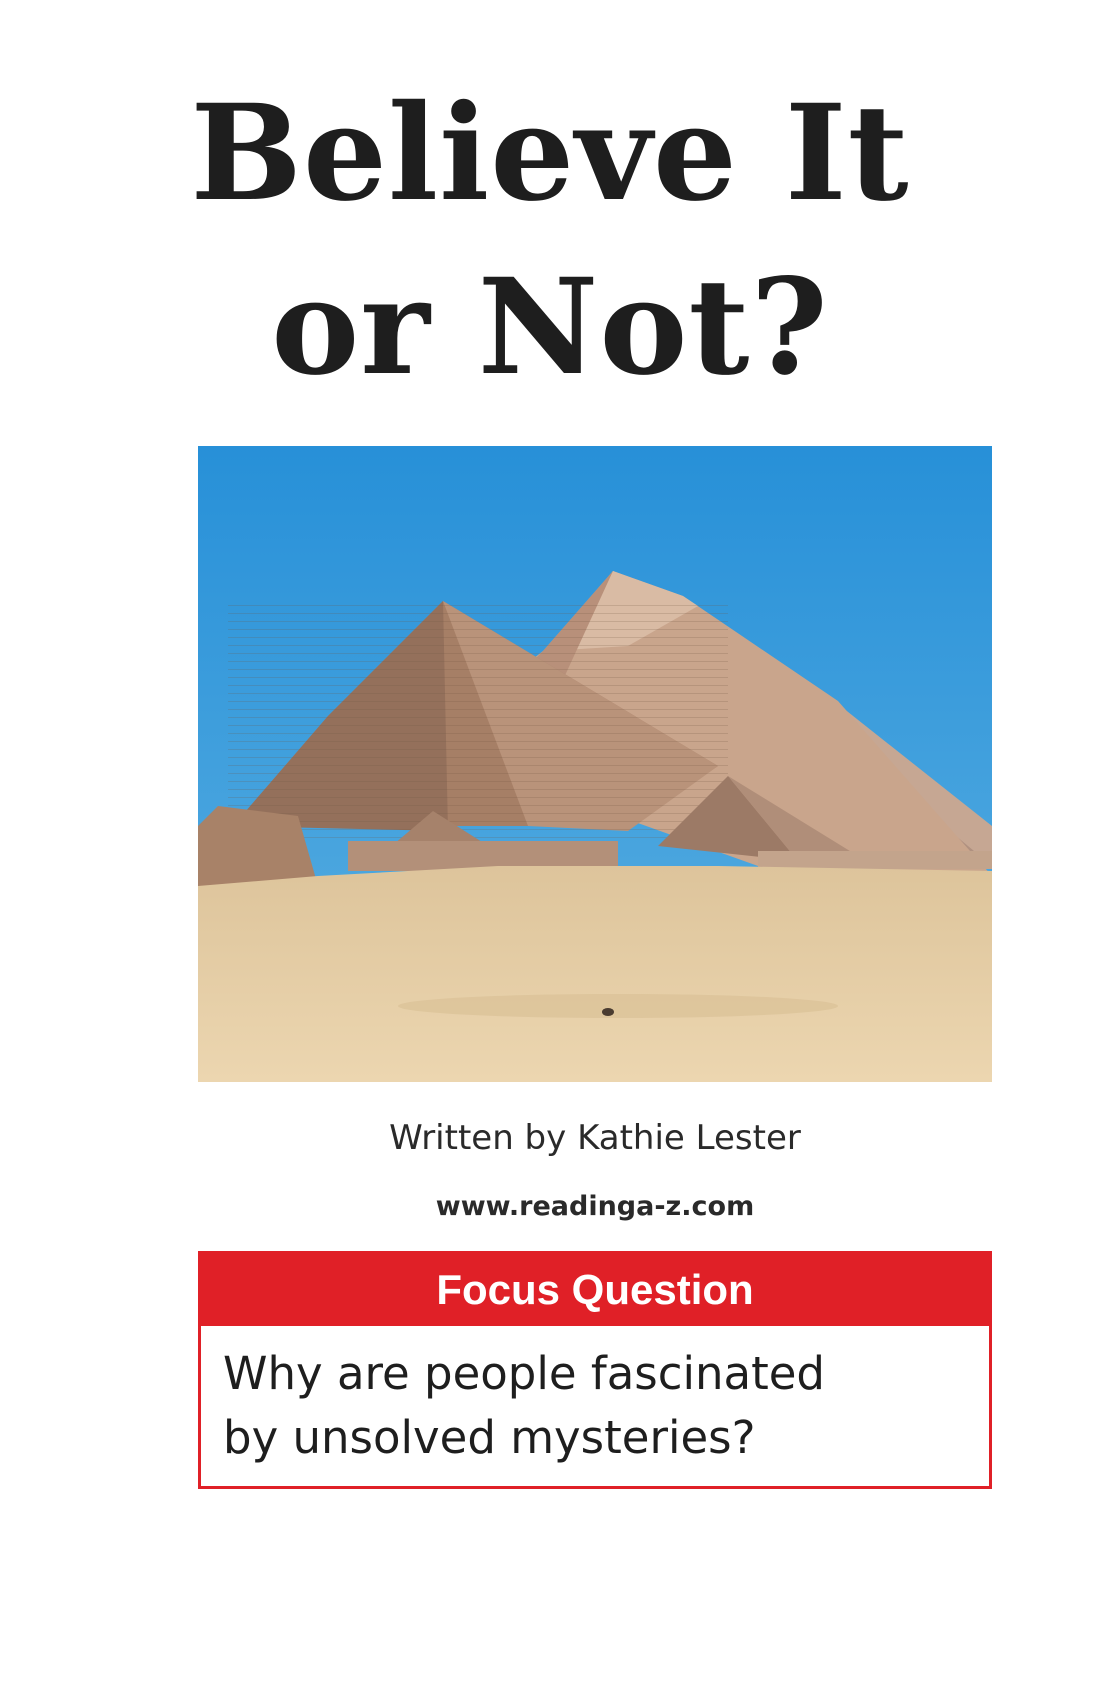  I want to click on author-byline: Written by Kathie Lester, so click(595, 1138).